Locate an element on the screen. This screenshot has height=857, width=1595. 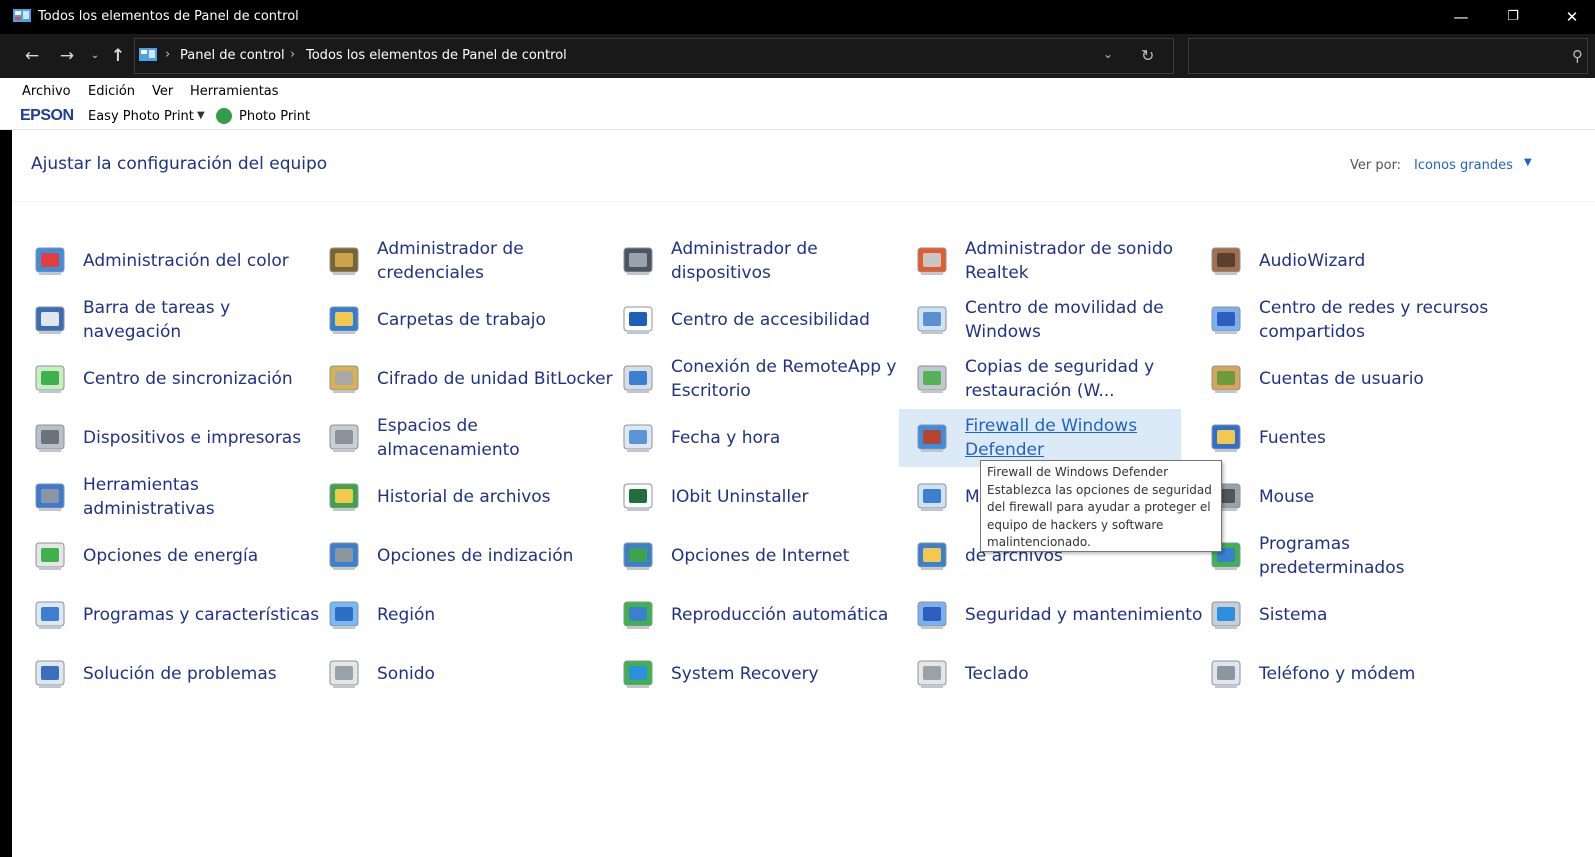
cp-item: Dispositivos e impresoras is located at coordinates (176, 438).